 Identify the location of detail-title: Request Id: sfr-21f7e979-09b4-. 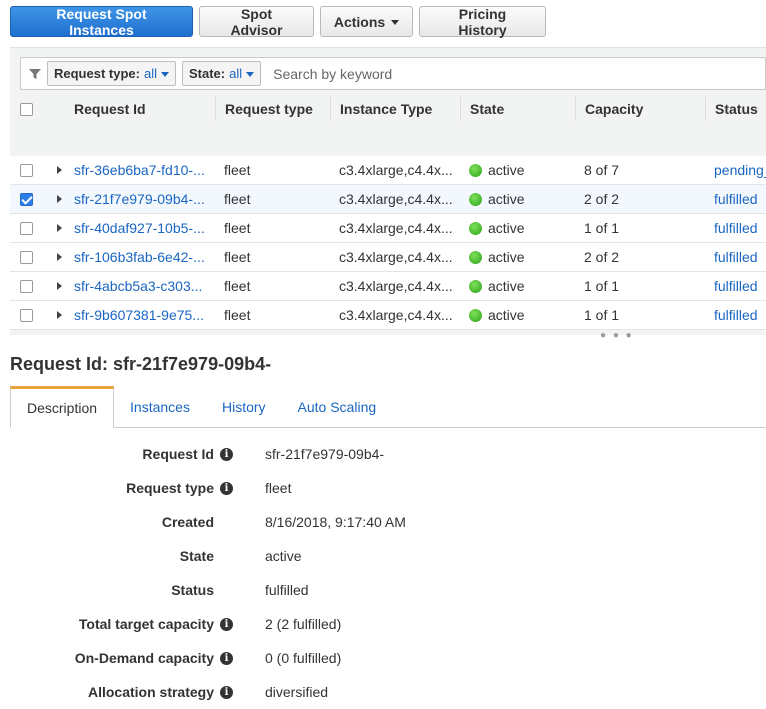
(141, 364).